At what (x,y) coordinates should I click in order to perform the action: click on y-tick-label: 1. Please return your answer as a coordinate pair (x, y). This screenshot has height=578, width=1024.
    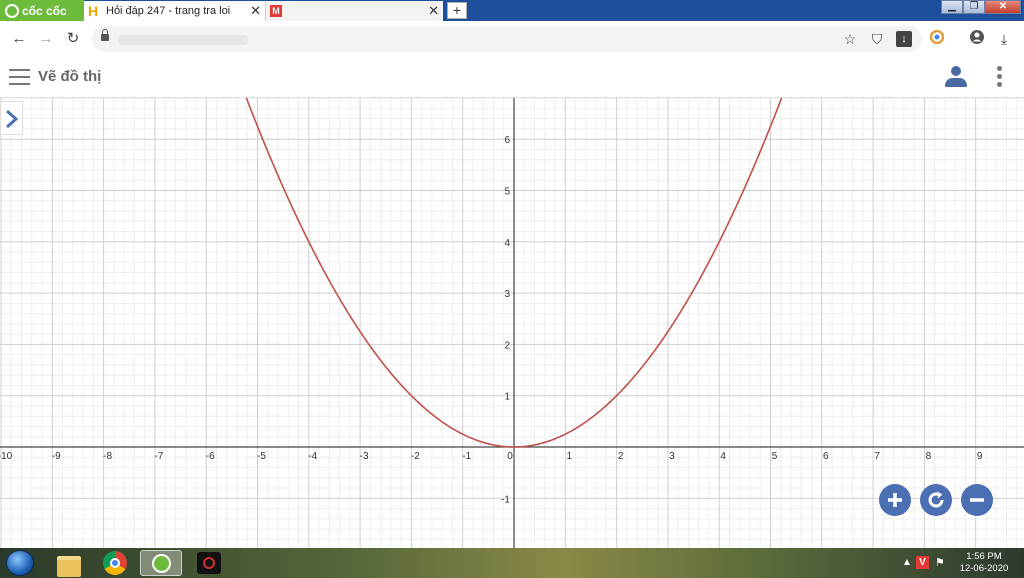
    Looking at the image, I should click on (507, 397).